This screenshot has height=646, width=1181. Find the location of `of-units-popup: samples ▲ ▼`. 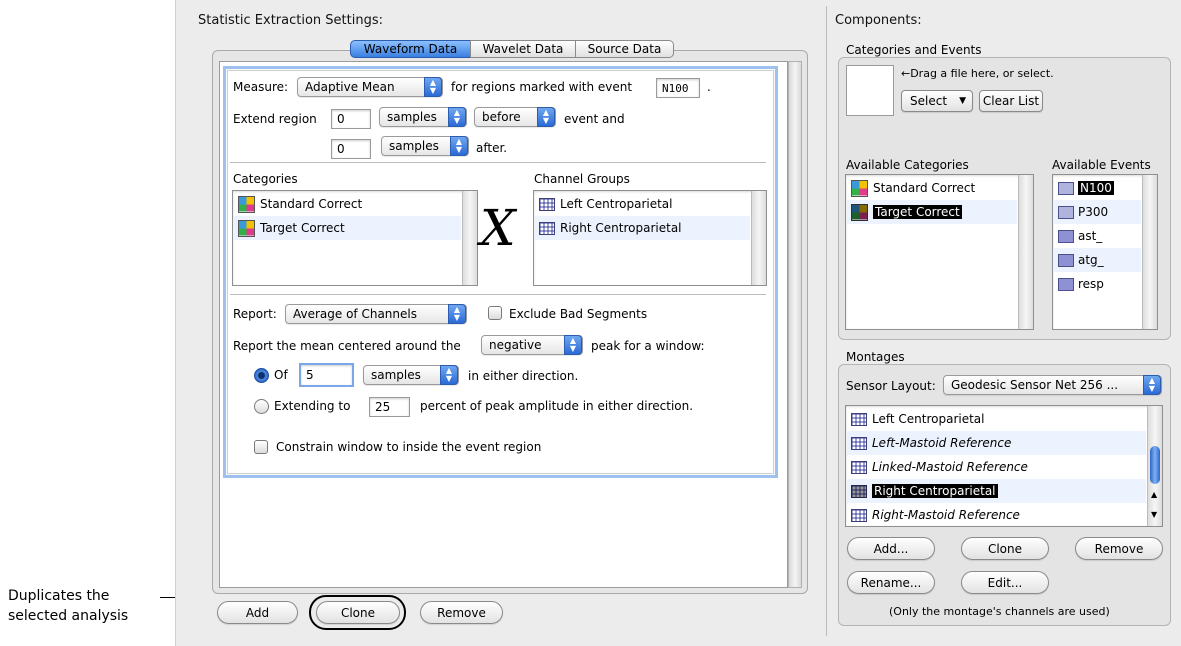

of-units-popup: samples ▲ ▼ is located at coordinates (411, 375).